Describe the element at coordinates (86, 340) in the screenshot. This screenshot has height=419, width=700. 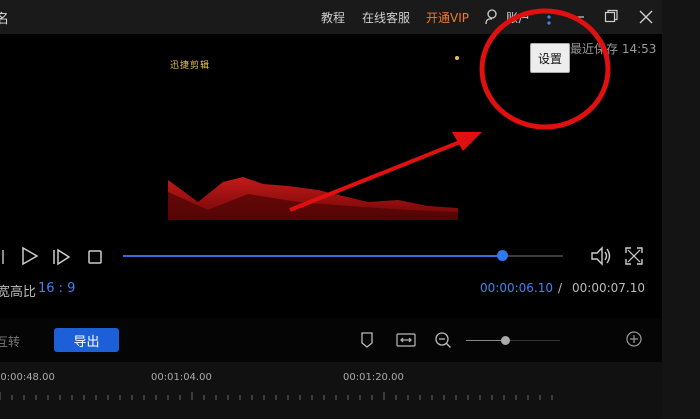
I see `export-button: 导出` at that location.